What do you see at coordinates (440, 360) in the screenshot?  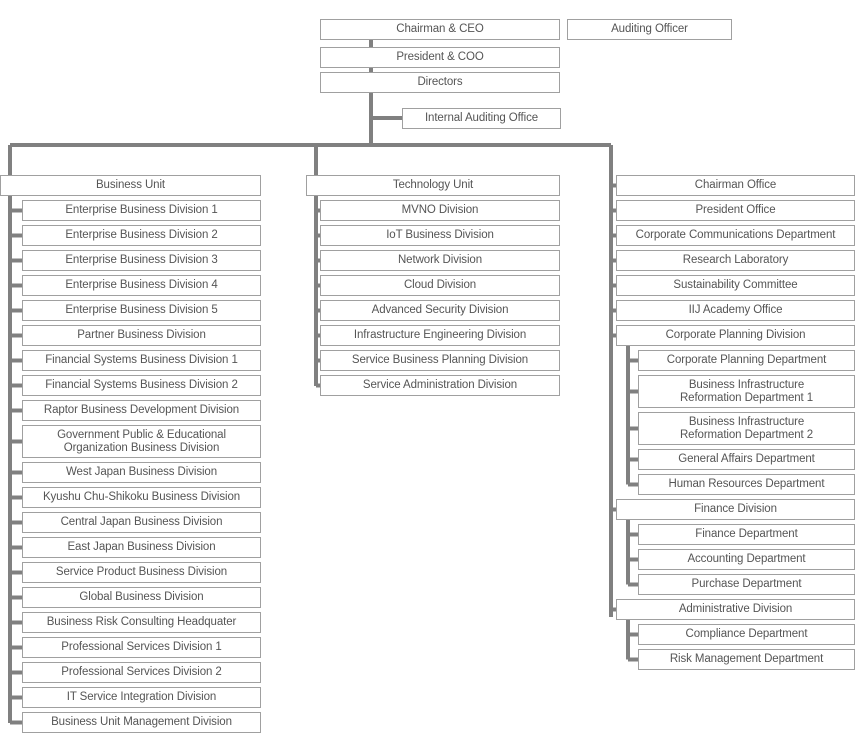 I see `box-service-business-planning-division: Service Business Planning Division` at bounding box center [440, 360].